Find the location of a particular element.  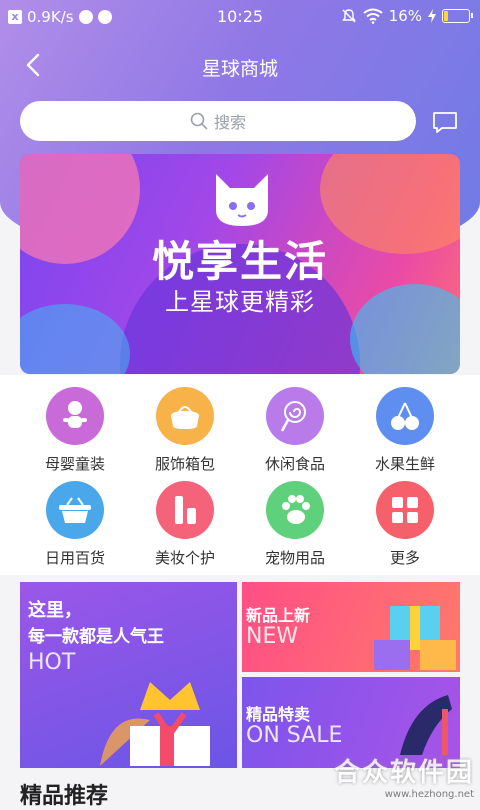

category-mother-baby: 母婴童装 is located at coordinates (75, 430).